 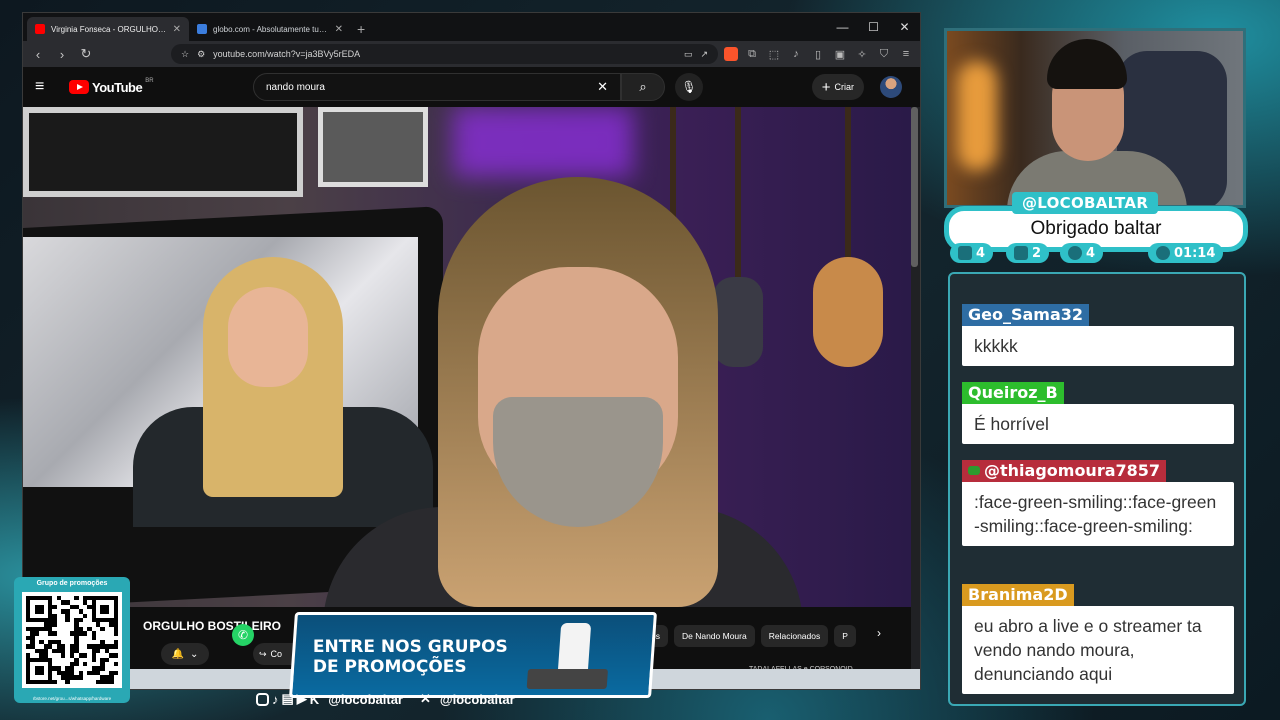 I want to click on search-button: ⌕, so click(x=643, y=87).